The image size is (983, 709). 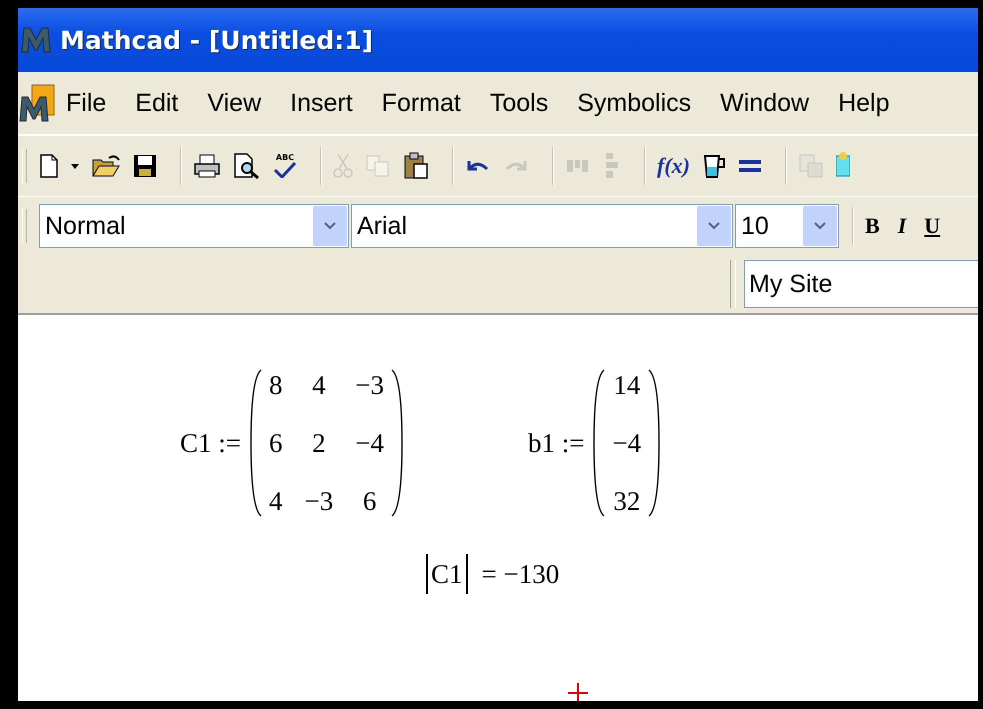 I want to click on address-field: My Site, so click(x=861, y=284).